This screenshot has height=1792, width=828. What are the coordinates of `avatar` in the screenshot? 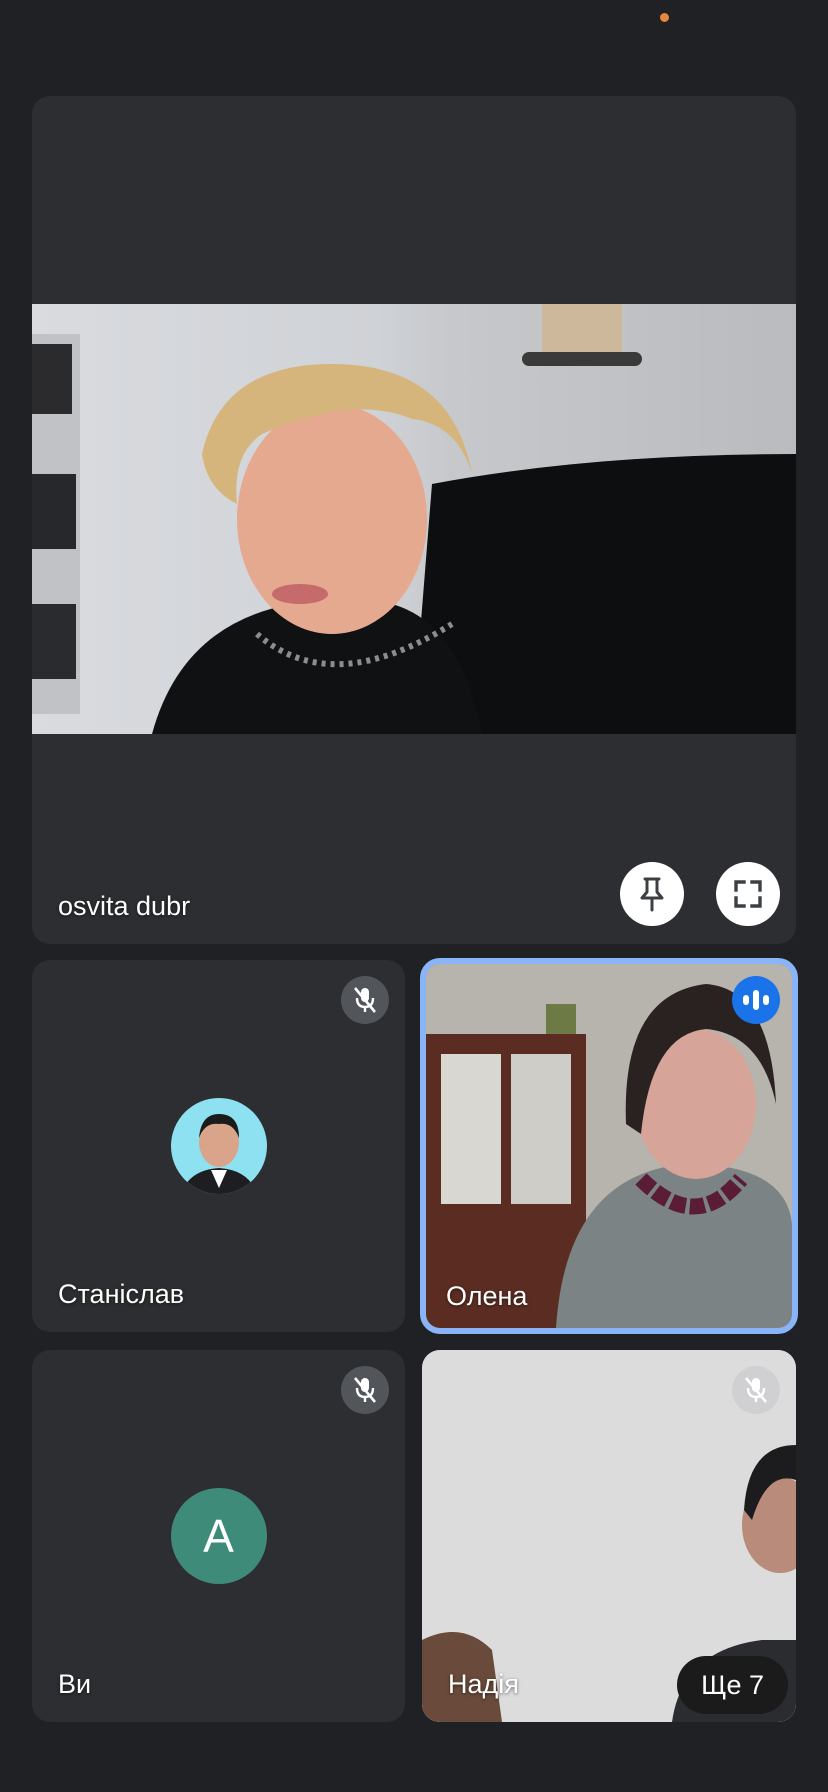 It's located at (218, 1146).